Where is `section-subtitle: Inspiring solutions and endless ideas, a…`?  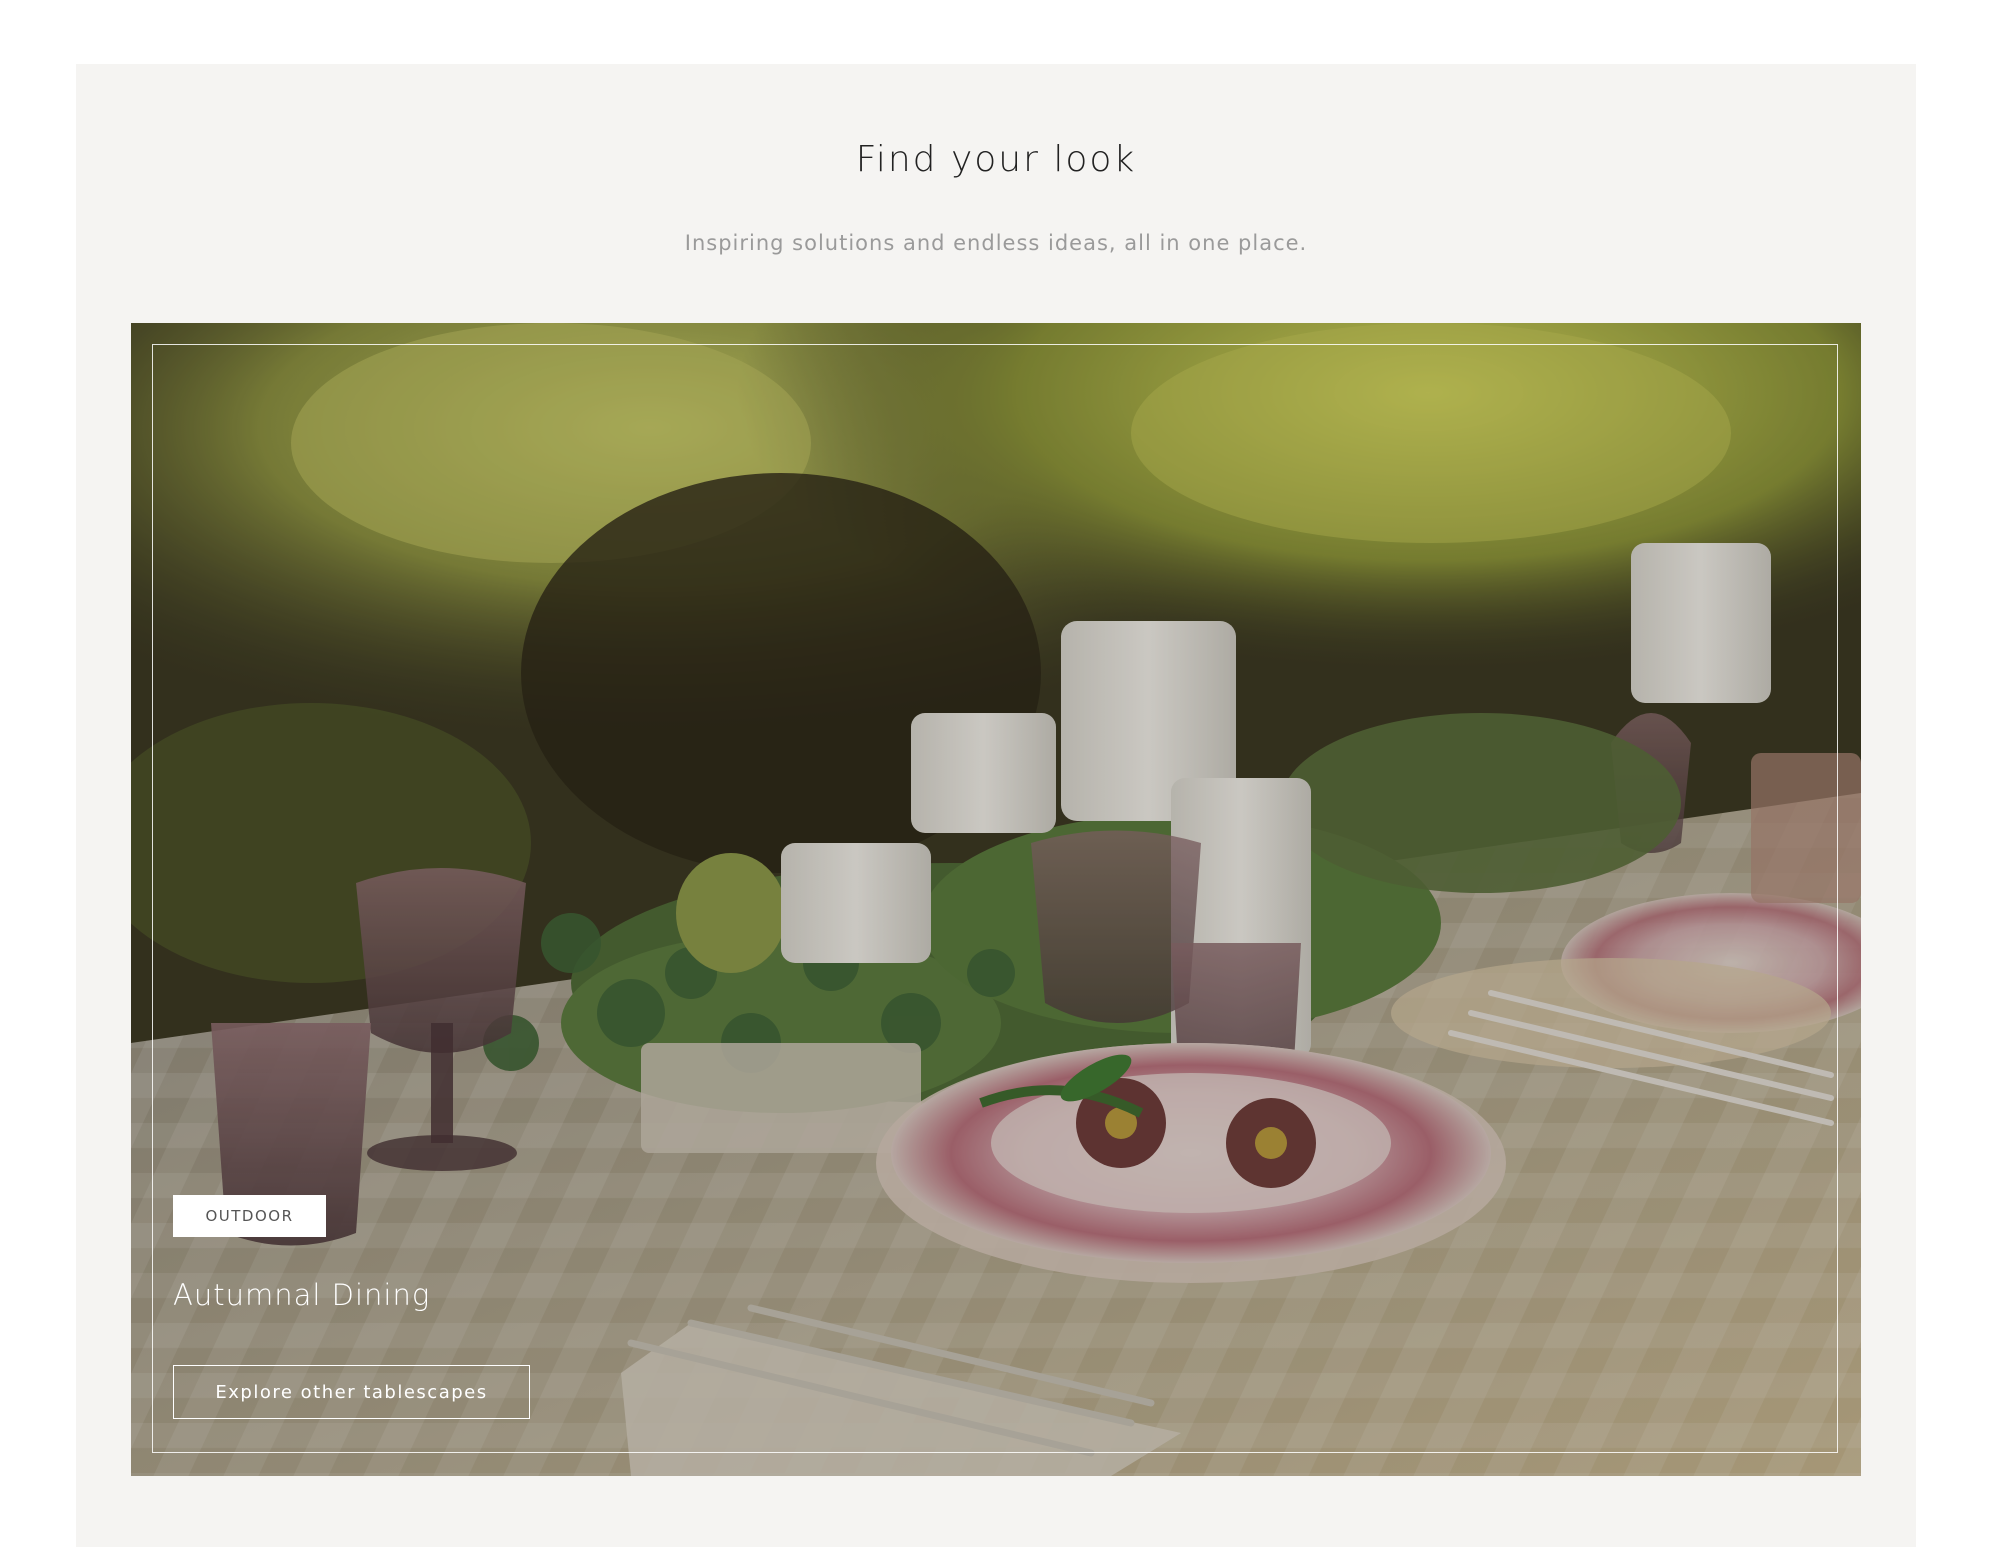 section-subtitle: Inspiring solutions and endless ideas, a… is located at coordinates (996, 243).